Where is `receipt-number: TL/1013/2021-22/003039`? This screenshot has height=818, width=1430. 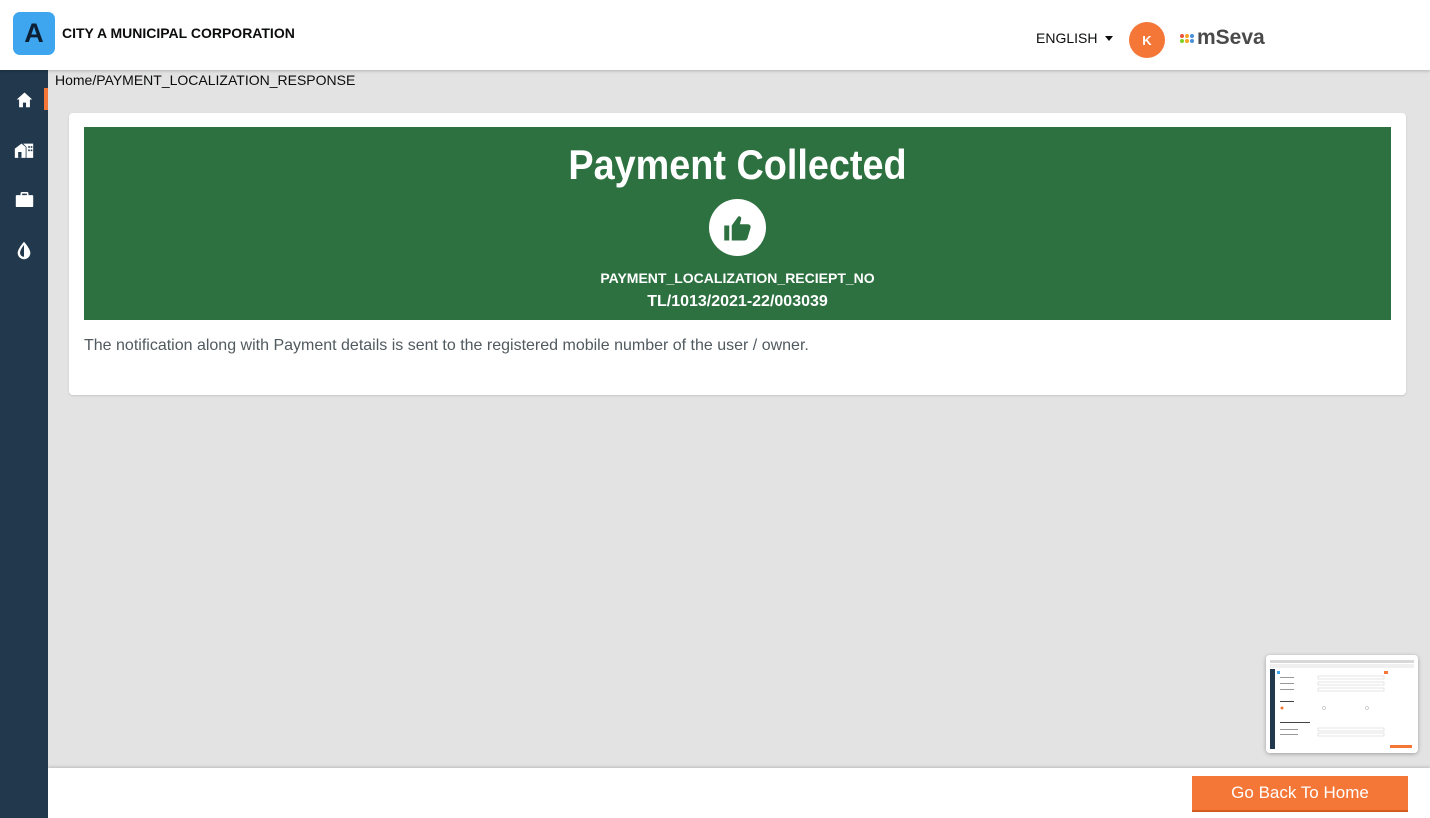 receipt-number: TL/1013/2021-22/003039 is located at coordinates (737, 301).